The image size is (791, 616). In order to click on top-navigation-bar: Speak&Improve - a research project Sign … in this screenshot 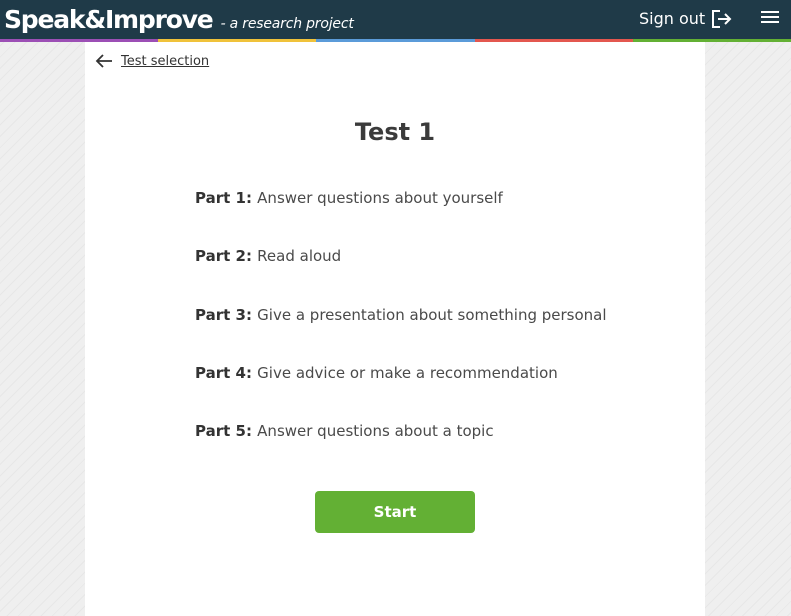, I will do `click(395, 19)`.